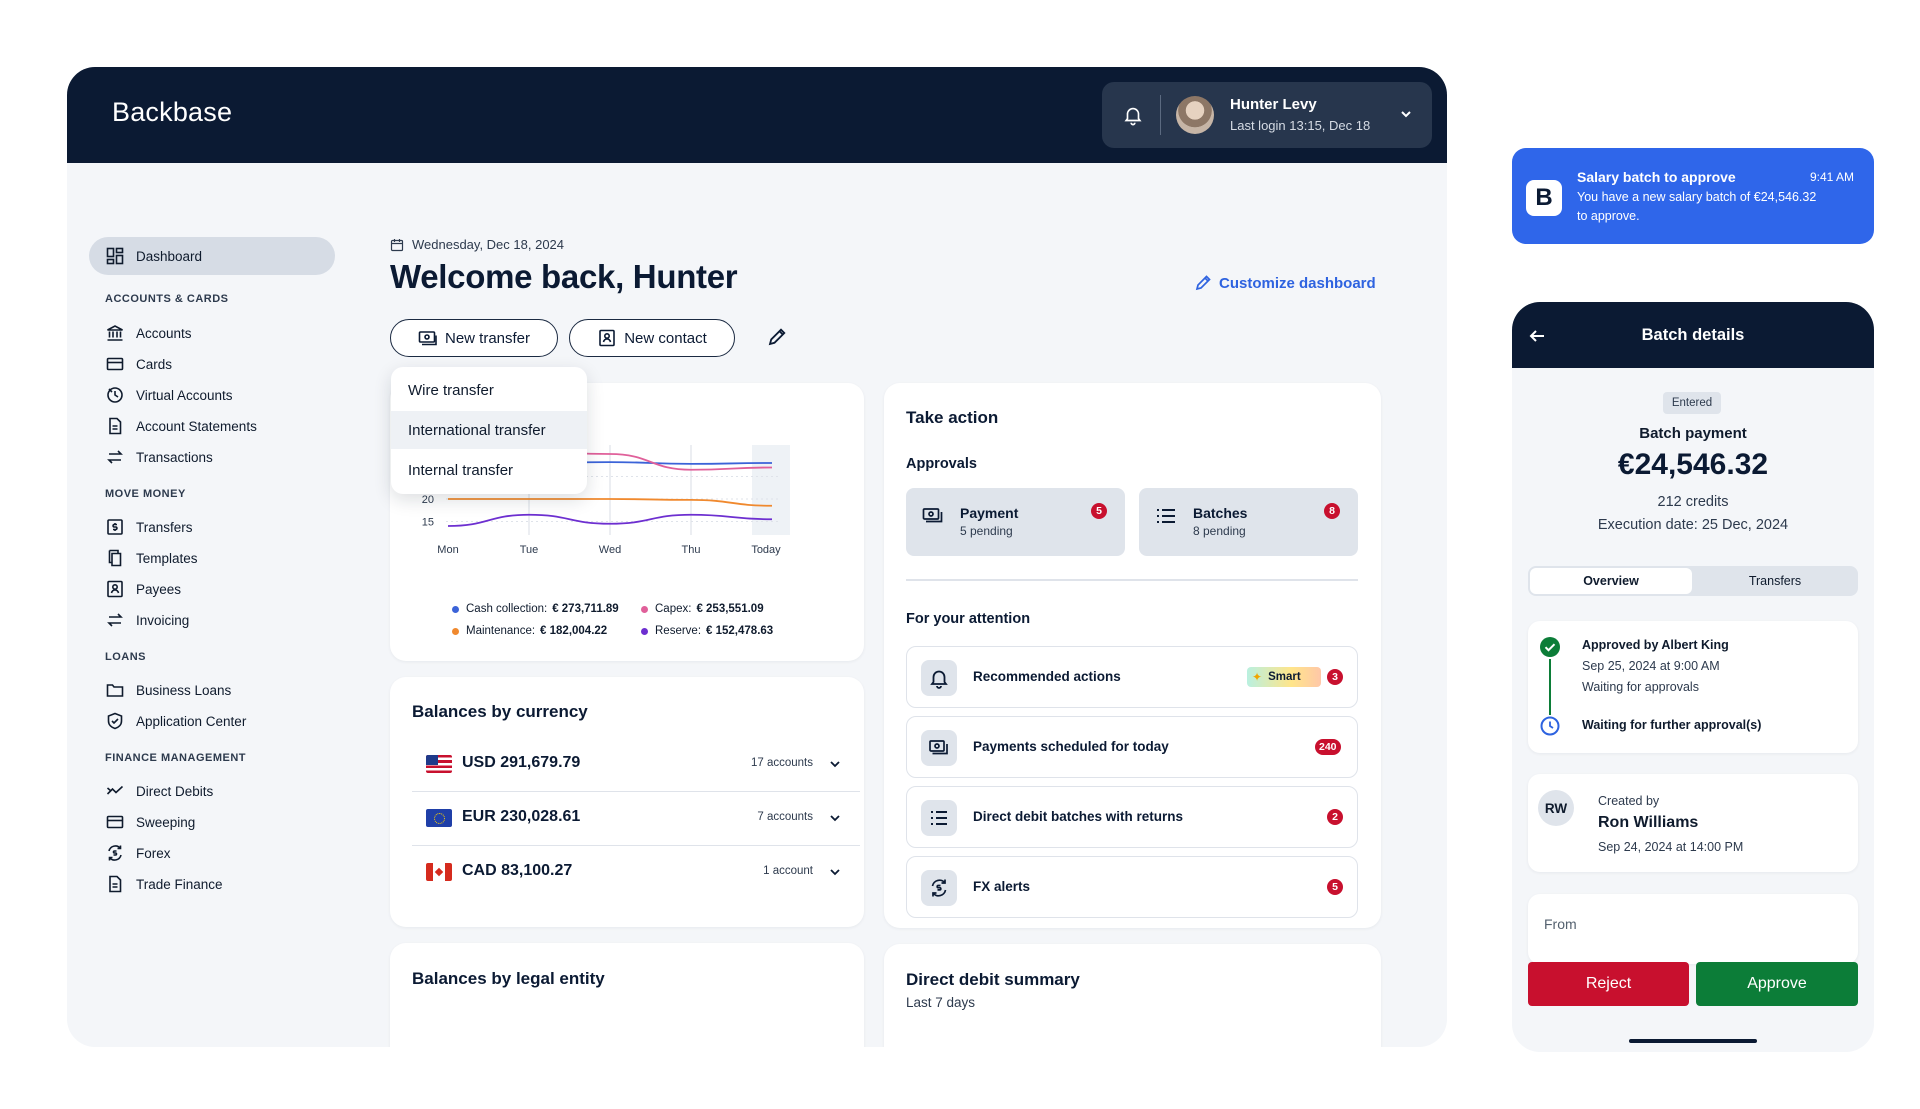 This screenshot has width=1920, height=1109. I want to click on batch-kind: Batch payment, so click(1693, 433).